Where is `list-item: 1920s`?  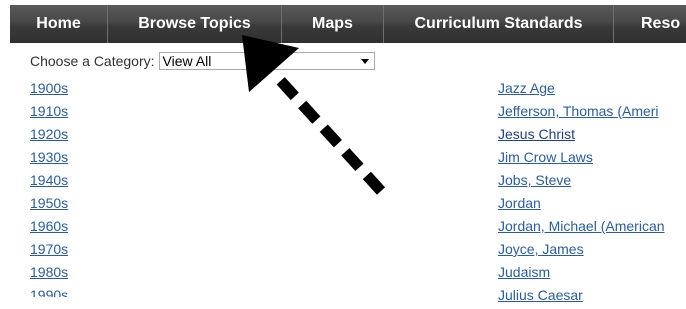 list-item: 1920s is located at coordinates (120, 137).